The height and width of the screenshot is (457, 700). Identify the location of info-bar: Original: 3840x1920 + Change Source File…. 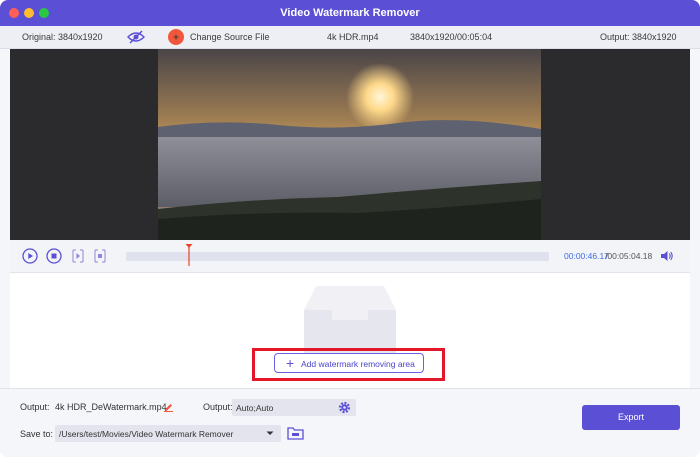
(350, 37).